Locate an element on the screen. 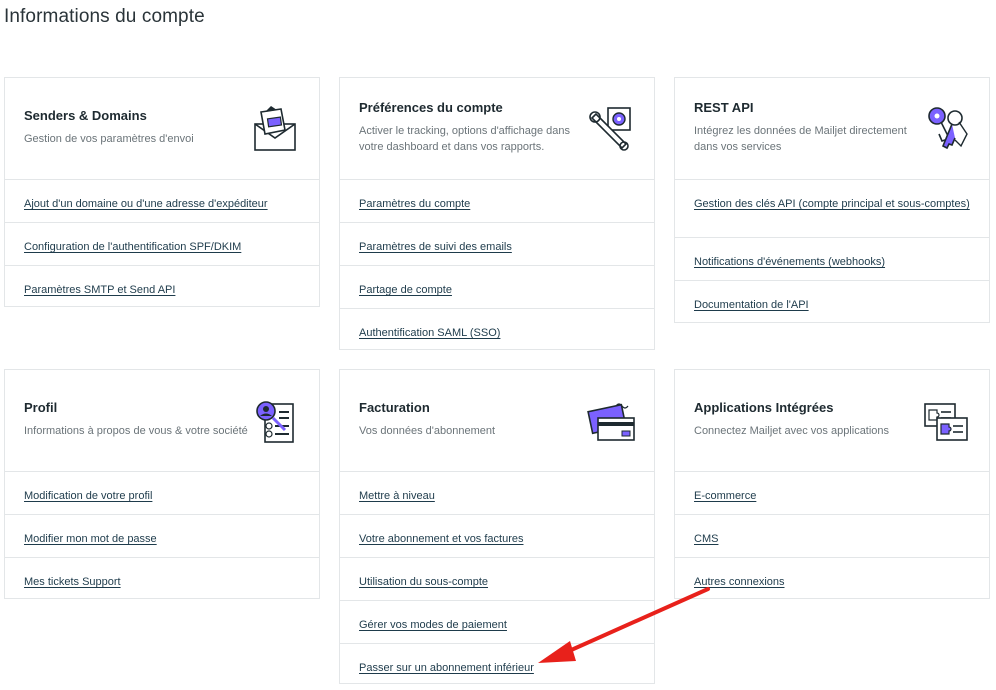 Image resolution: width=996 pixels, height=690 pixels. link-edit-profile: Modification de votre profil is located at coordinates (88, 496).